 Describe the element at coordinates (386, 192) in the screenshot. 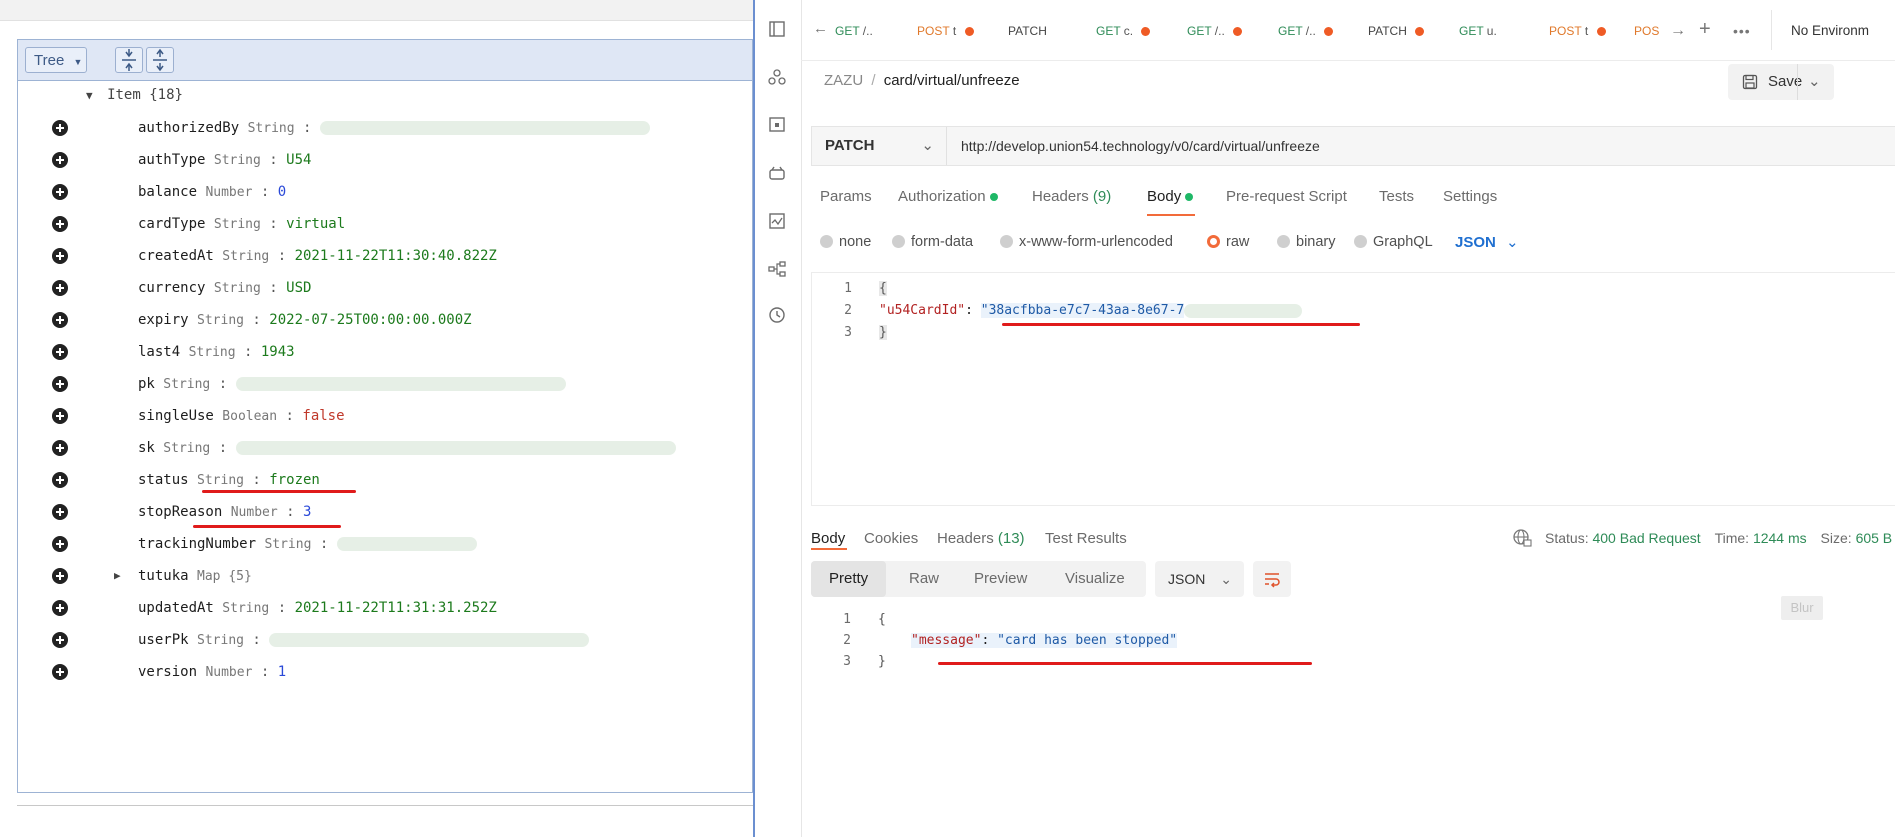

I see `tree-row: balance Number : 0` at that location.